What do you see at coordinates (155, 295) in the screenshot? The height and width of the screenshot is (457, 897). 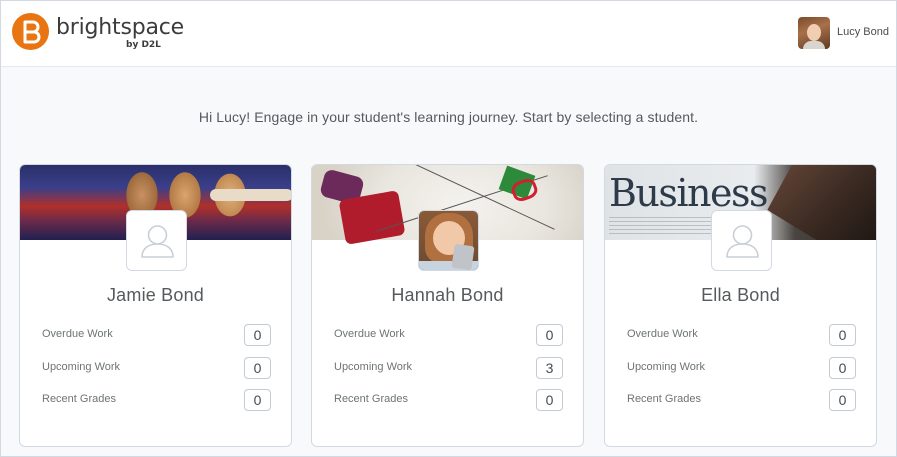 I see `student-name: Jamie Bond` at bounding box center [155, 295].